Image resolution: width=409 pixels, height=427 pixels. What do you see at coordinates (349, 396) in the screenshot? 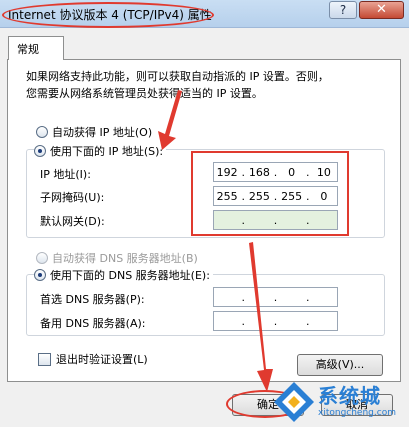
I see `watermark-name: 系统城` at bounding box center [349, 396].